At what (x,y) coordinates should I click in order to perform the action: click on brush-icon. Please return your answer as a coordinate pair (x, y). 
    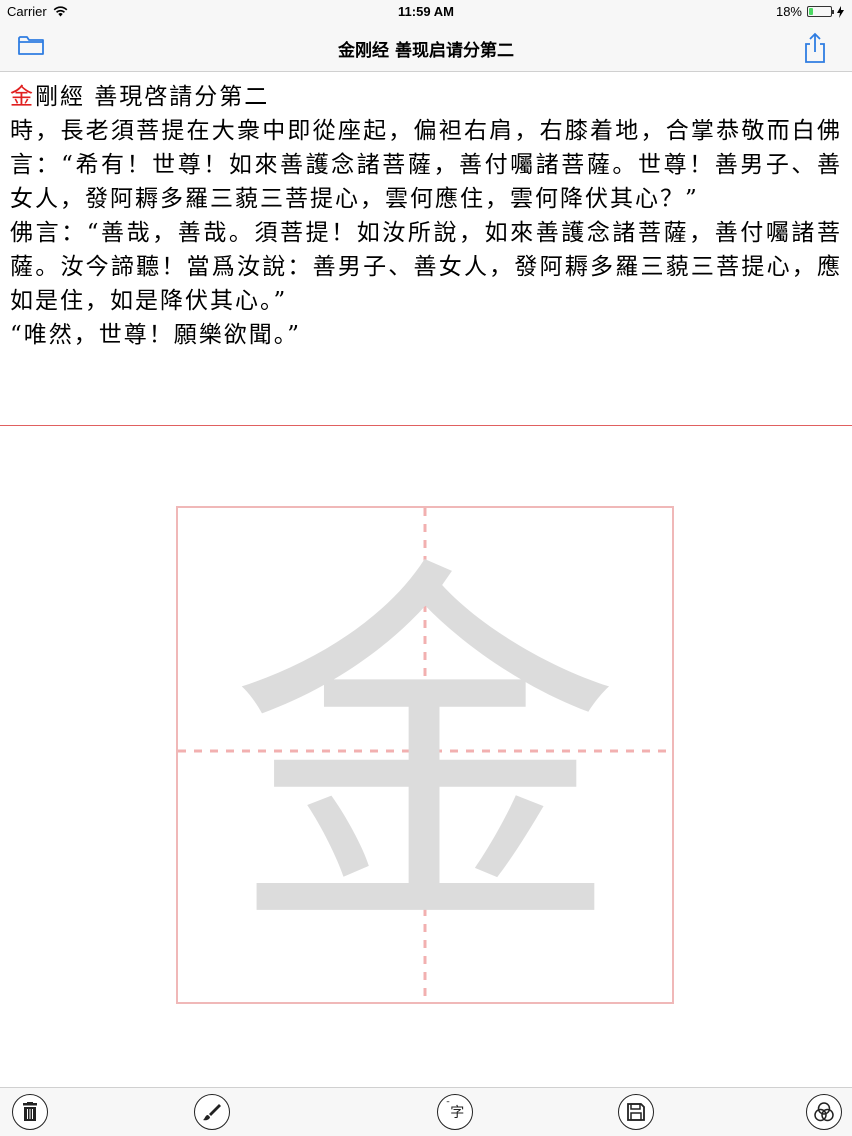
    Looking at the image, I should click on (212, 1112).